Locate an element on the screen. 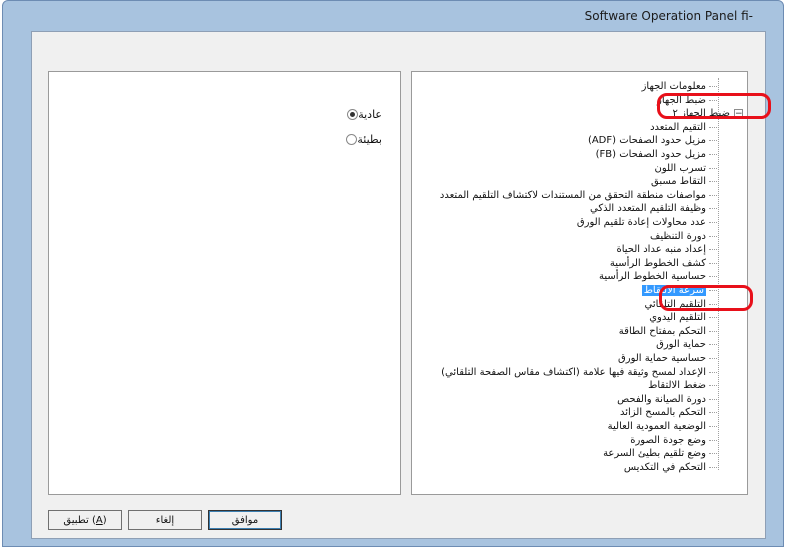 The width and height of the screenshot is (787, 549). tree-item-label: إعداد منبه عداد الحياة is located at coordinates (661, 250).